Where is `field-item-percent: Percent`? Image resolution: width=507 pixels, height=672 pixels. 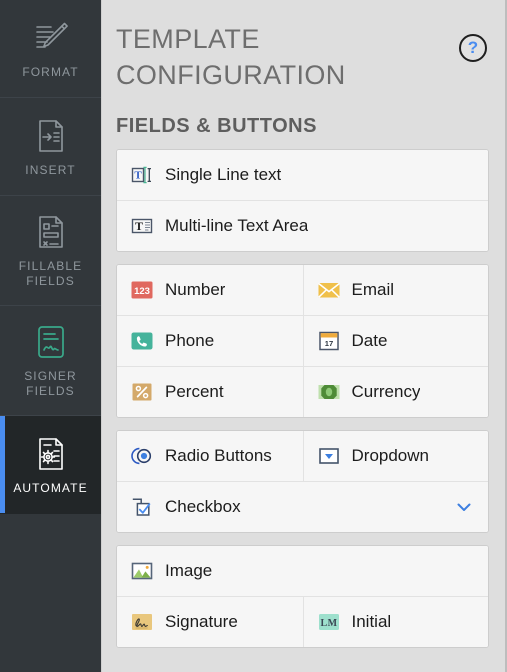 field-item-percent: Percent is located at coordinates (210, 392).